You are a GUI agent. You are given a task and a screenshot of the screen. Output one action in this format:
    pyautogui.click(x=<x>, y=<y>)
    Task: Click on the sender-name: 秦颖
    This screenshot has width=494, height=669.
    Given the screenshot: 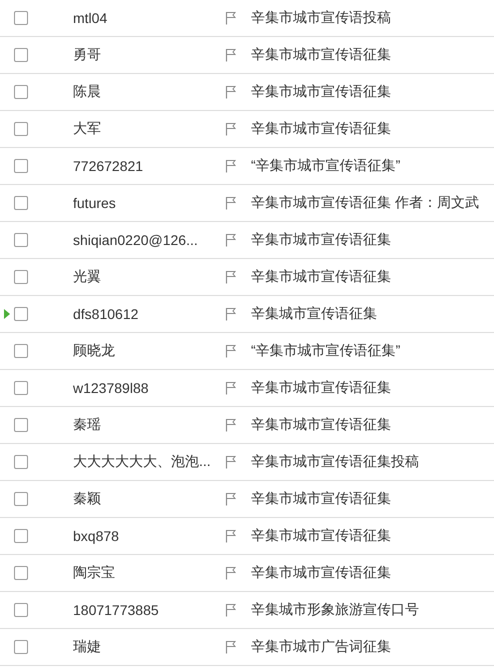 What is the action you would take?
    pyautogui.click(x=87, y=499)
    